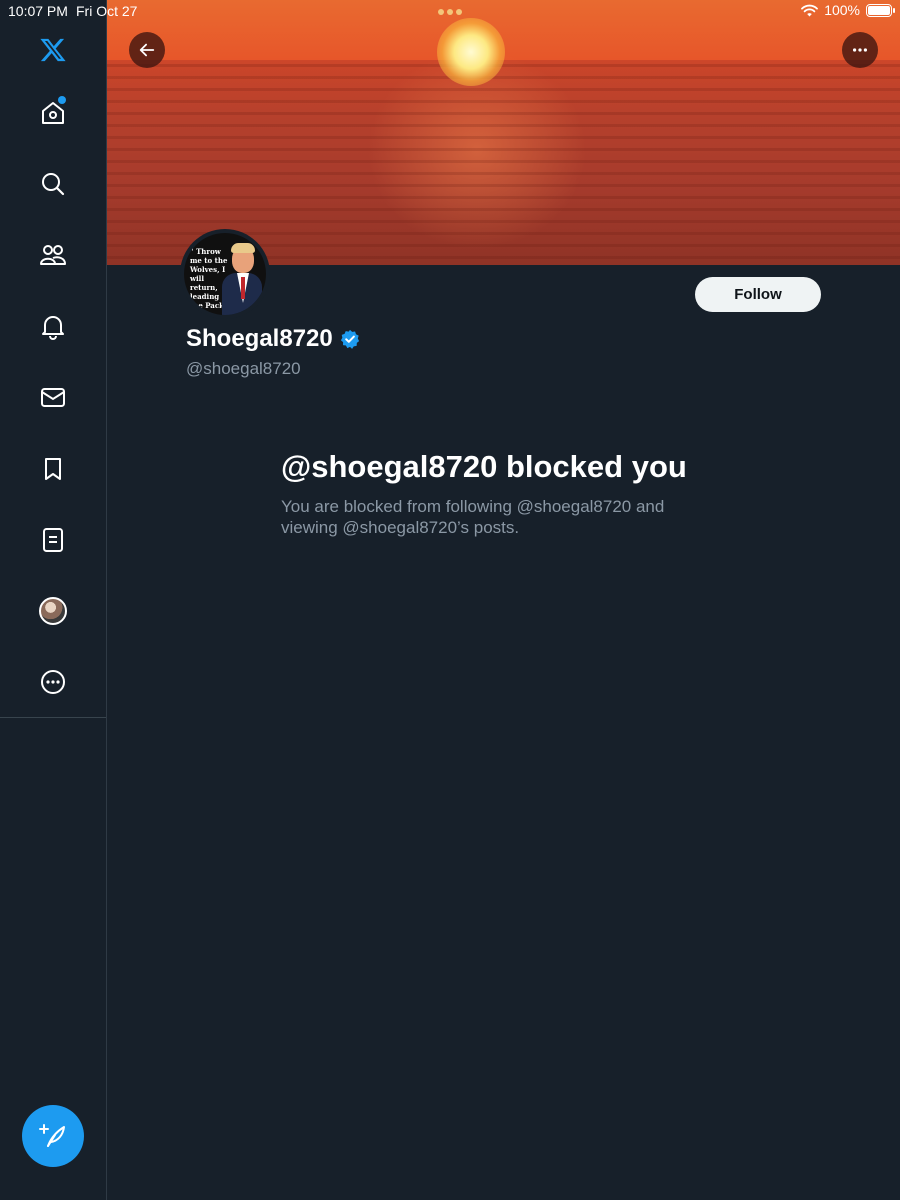 The image size is (900, 1200). What do you see at coordinates (471, 52) in the screenshot?
I see `banner-sun` at bounding box center [471, 52].